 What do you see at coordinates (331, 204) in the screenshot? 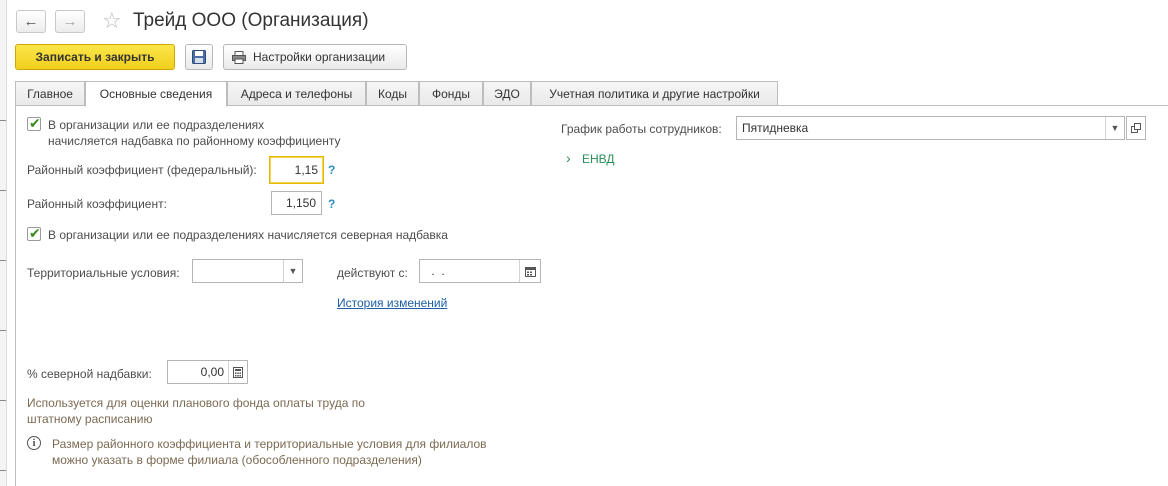
I see `regional-coef-help-icon: ?` at bounding box center [331, 204].